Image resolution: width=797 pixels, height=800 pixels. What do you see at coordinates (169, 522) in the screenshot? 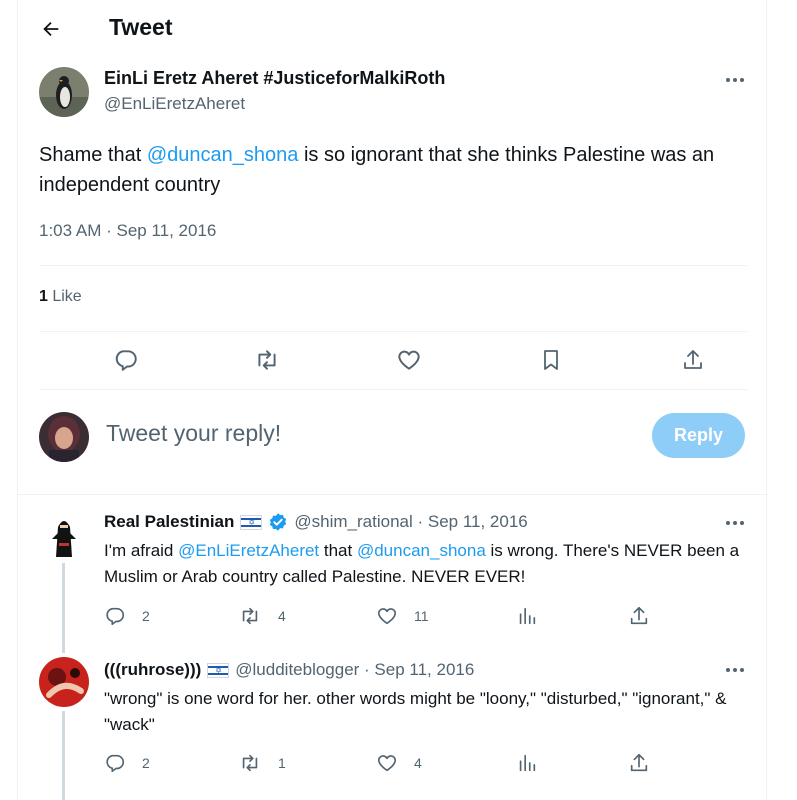
I see `reply-author-name: Real Palestinian` at bounding box center [169, 522].